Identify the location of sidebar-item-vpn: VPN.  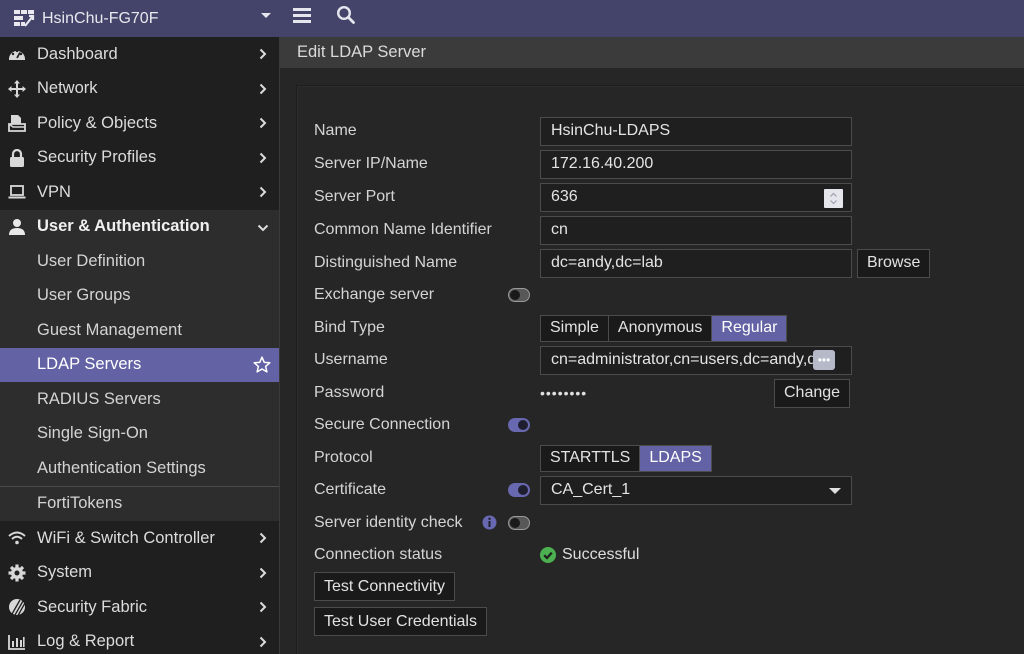
(139, 192).